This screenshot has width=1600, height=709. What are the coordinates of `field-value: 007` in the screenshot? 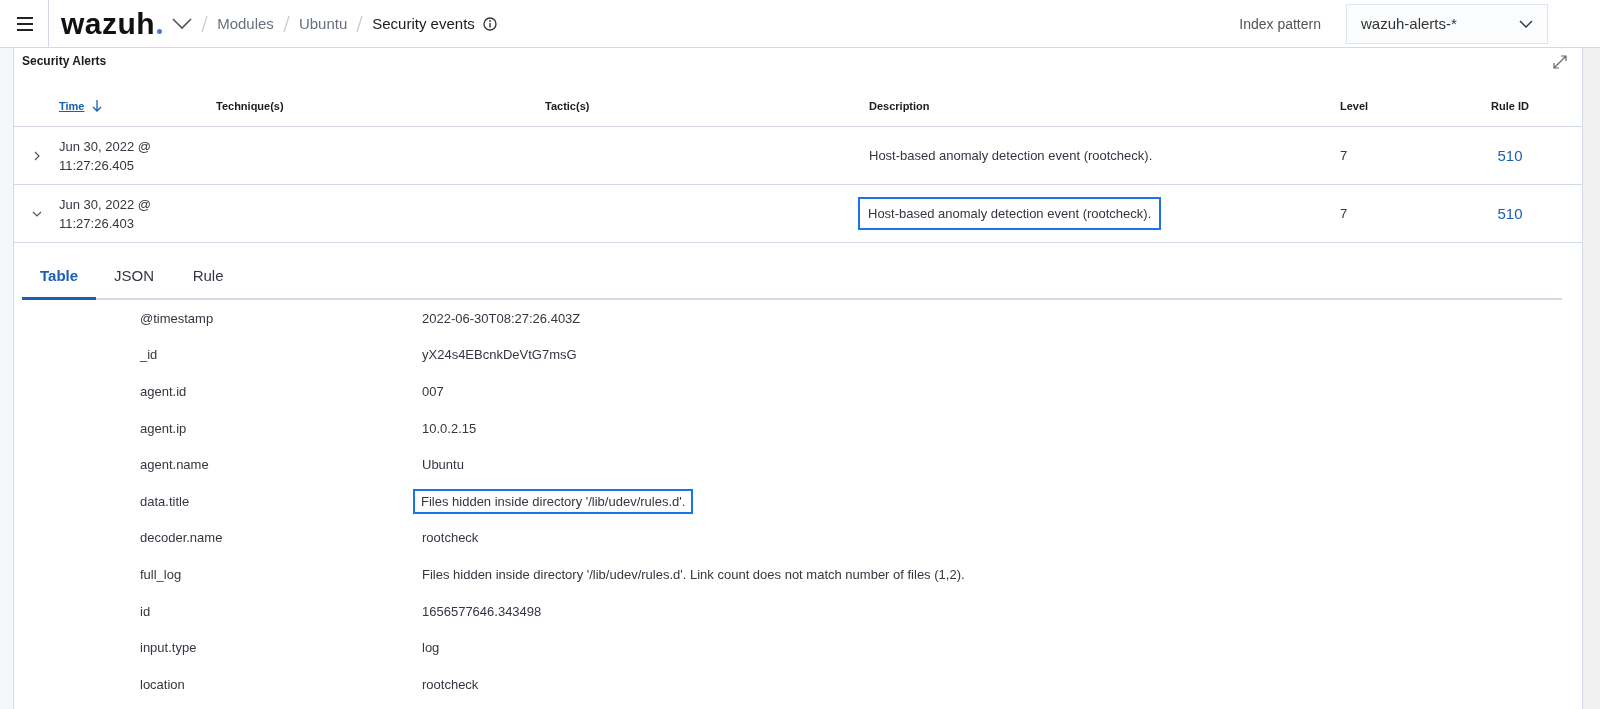 It's located at (433, 391).